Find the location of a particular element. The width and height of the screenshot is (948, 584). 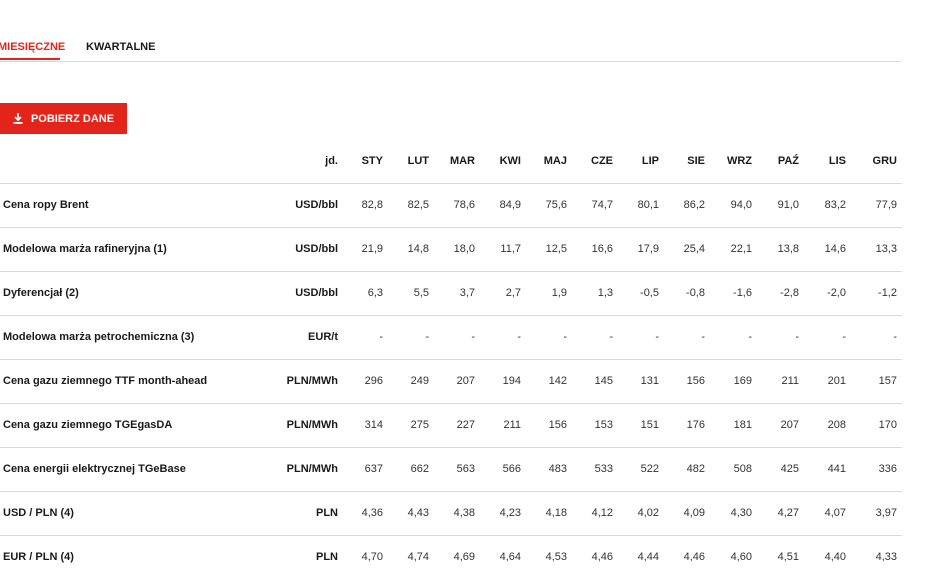

table-cell: 4,07 is located at coordinates (835, 513).